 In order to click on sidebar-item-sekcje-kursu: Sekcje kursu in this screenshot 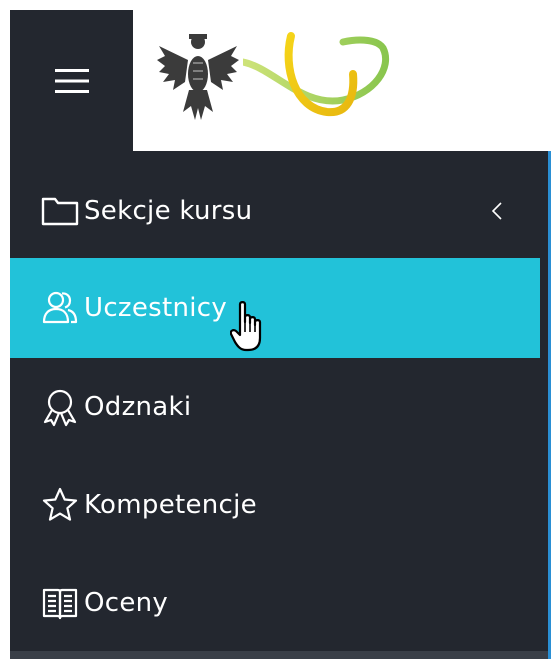, I will do `click(275, 211)`.